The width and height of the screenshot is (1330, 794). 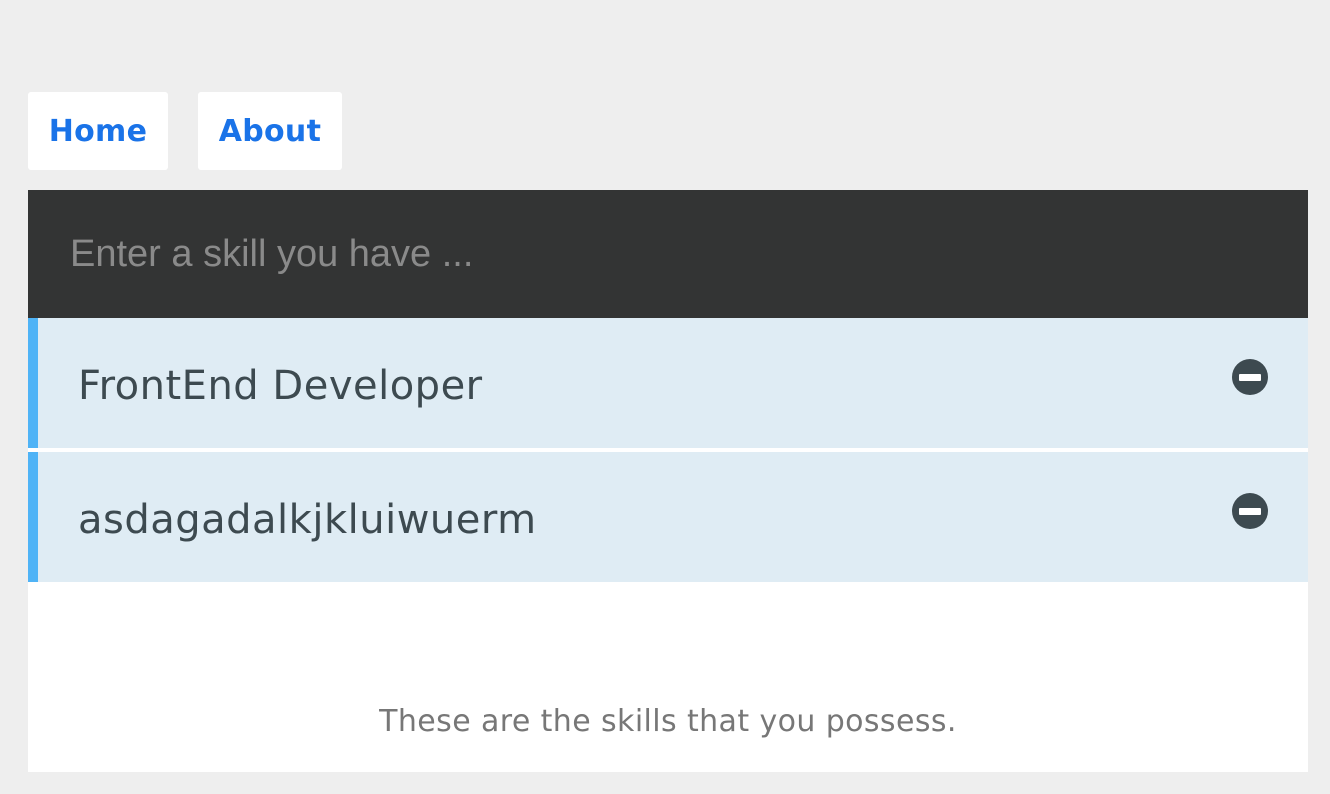 I want to click on skills-footer-text: These are the skills that you possess., so click(x=668, y=721).